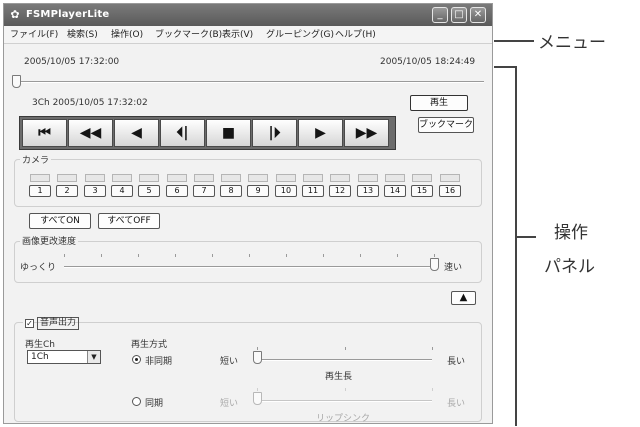  What do you see at coordinates (526, 237) in the screenshot?
I see `panel-callout-hline-mid` at bounding box center [526, 237].